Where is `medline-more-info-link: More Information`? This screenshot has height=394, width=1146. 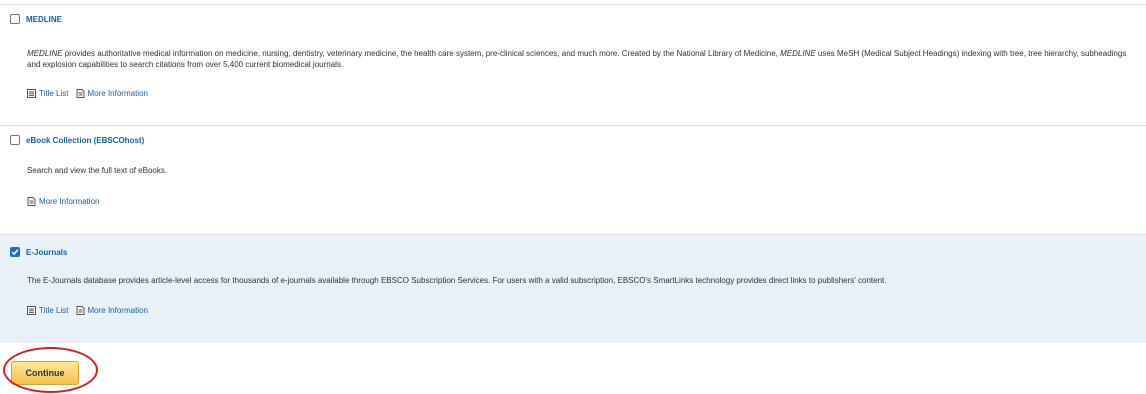 medline-more-info-link: More Information is located at coordinates (112, 93).